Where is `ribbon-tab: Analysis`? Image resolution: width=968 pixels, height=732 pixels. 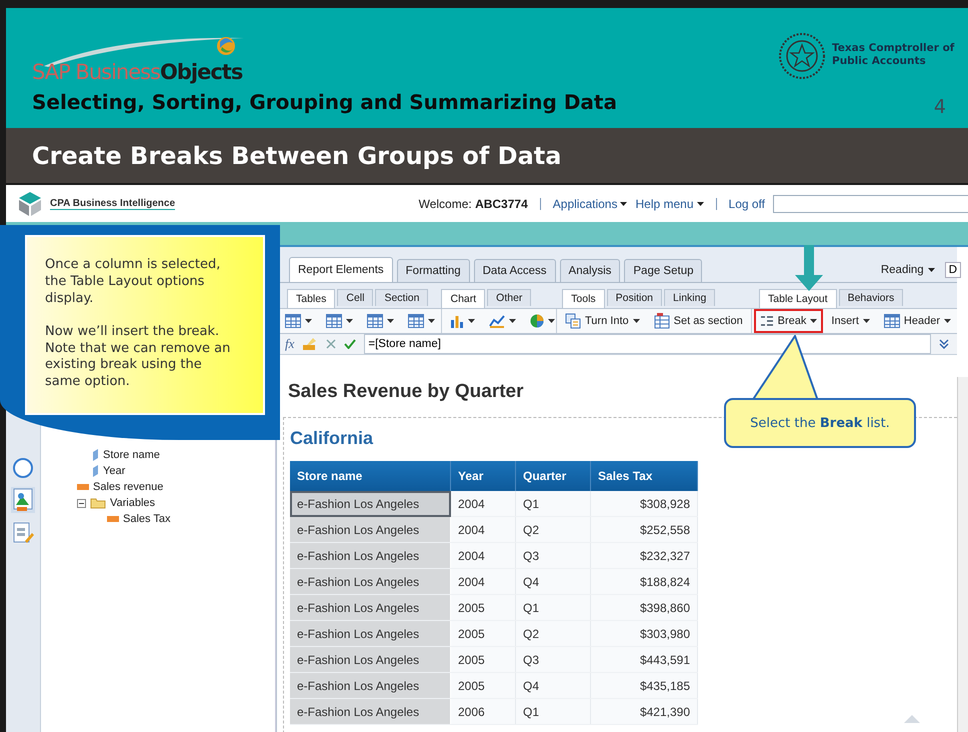
ribbon-tab: Analysis is located at coordinates (590, 270).